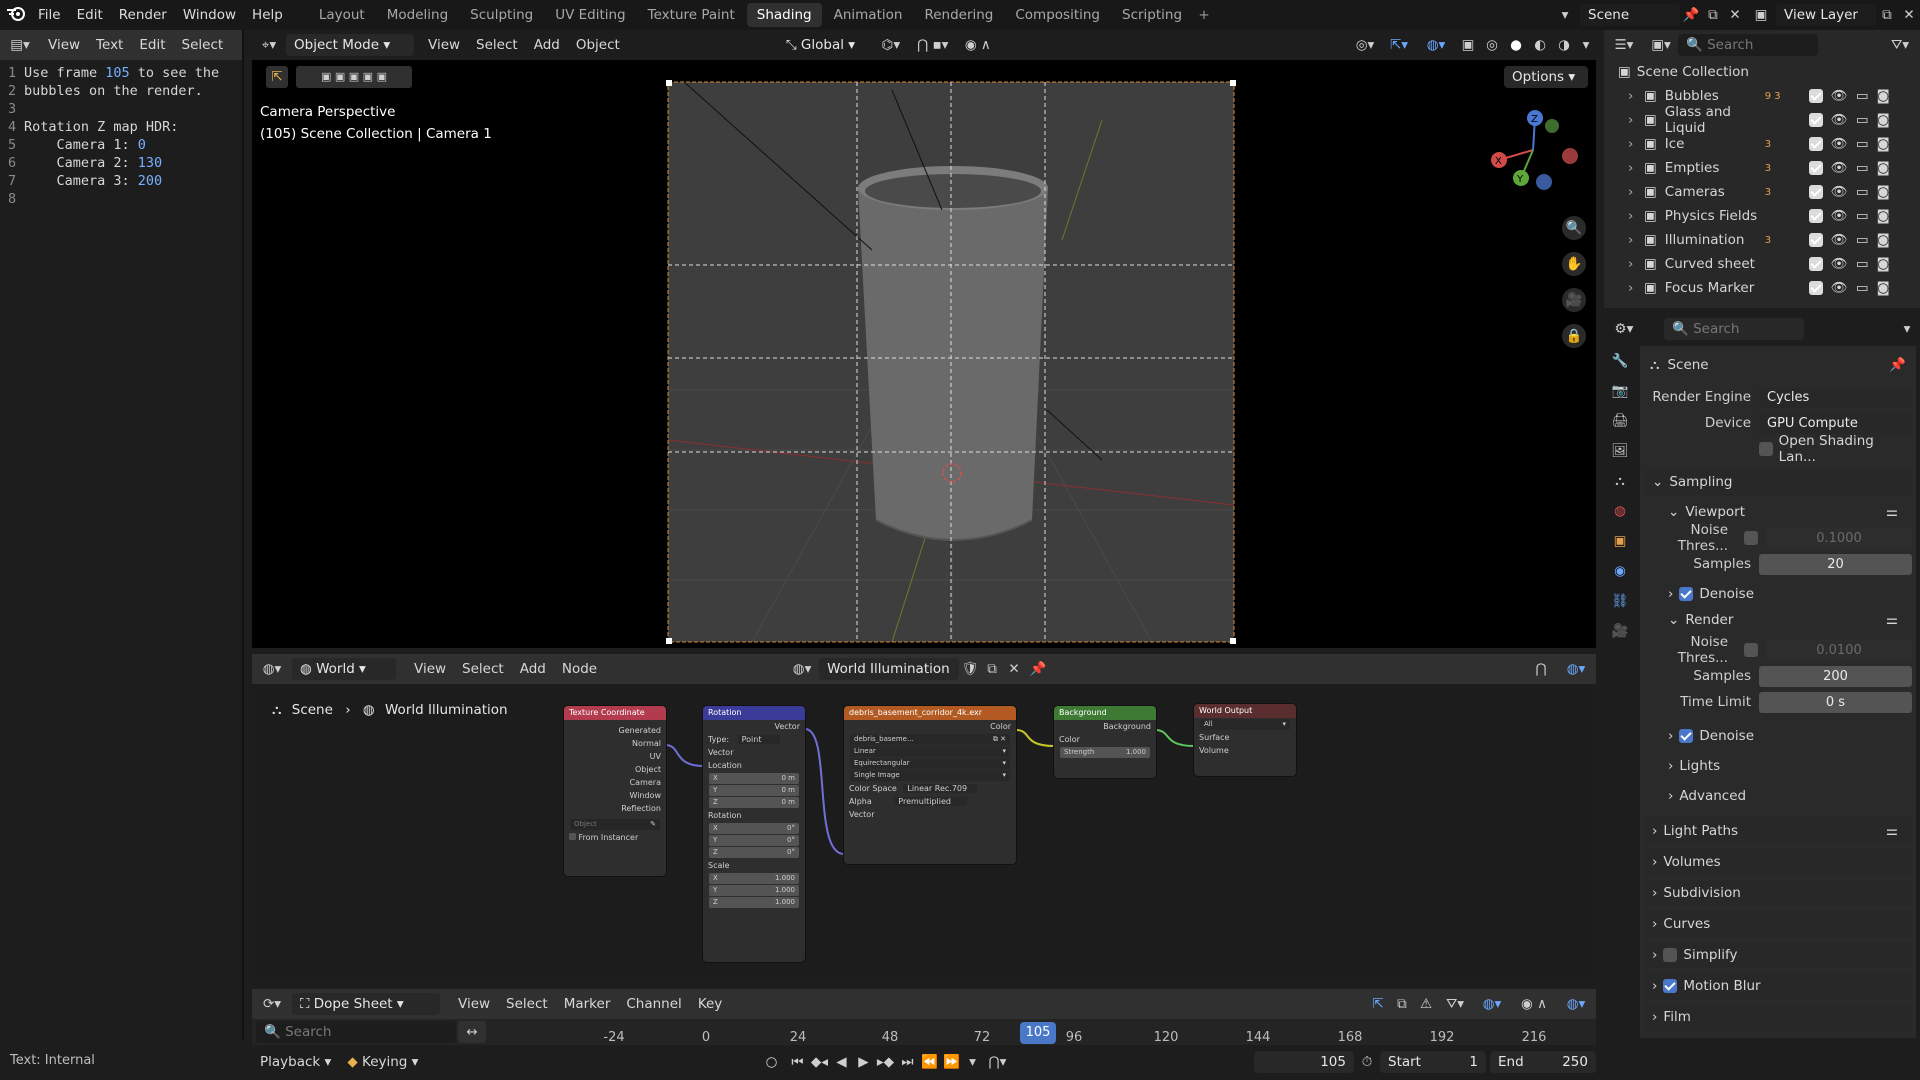 The width and height of the screenshot is (1920, 1080). What do you see at coordinates (1762, 240) in the screenshot?
I see `outliner-item: › ▣ Illumination 3 👁 ▭ ◙` at bounding box center [1762, 240].